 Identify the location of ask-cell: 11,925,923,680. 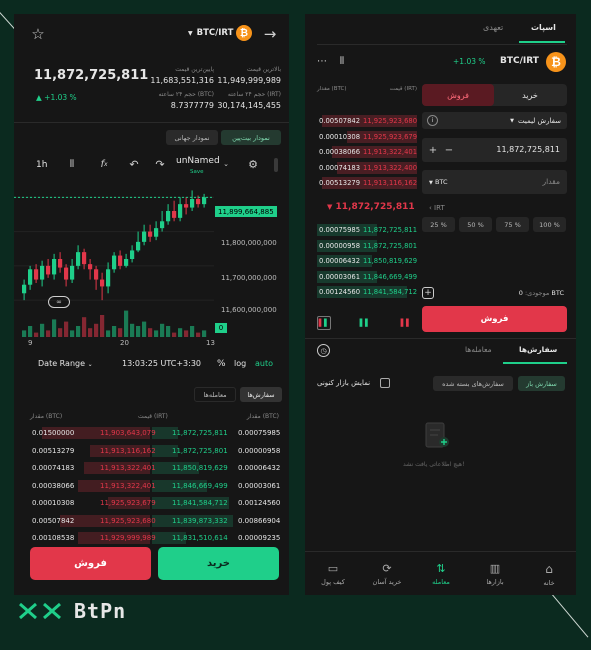
(390, 121).